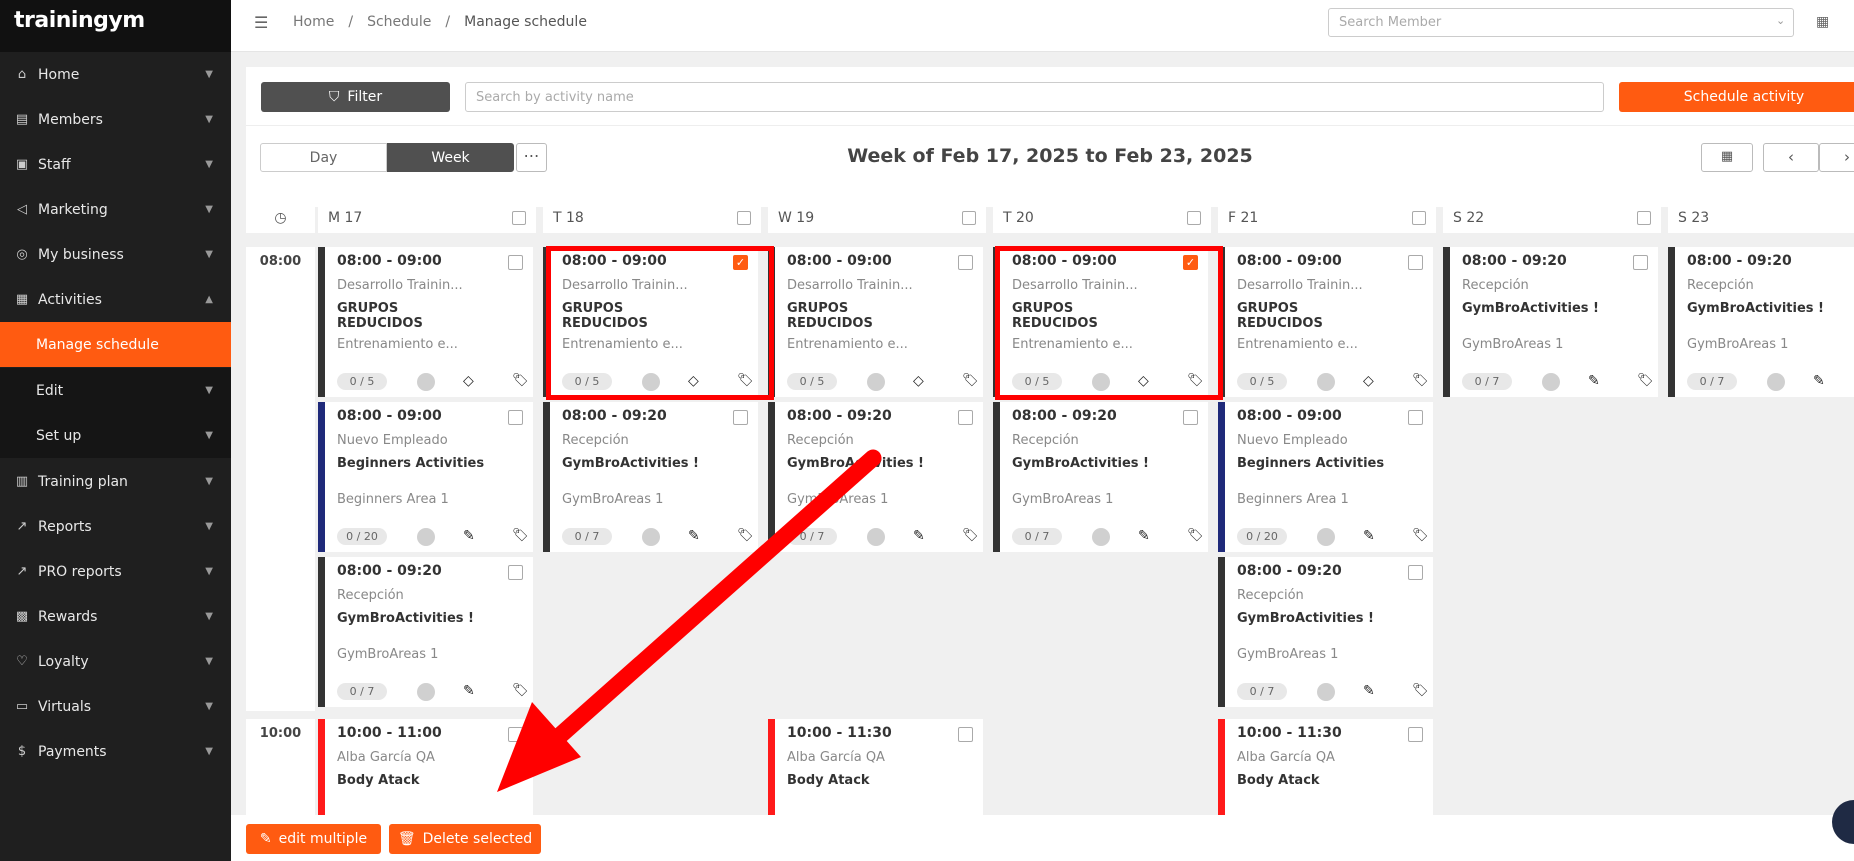  Describe the element at coordinates (313, 839) in the screenshot. I see `edit-multiple-button: ✎ edit multiple` at that location.